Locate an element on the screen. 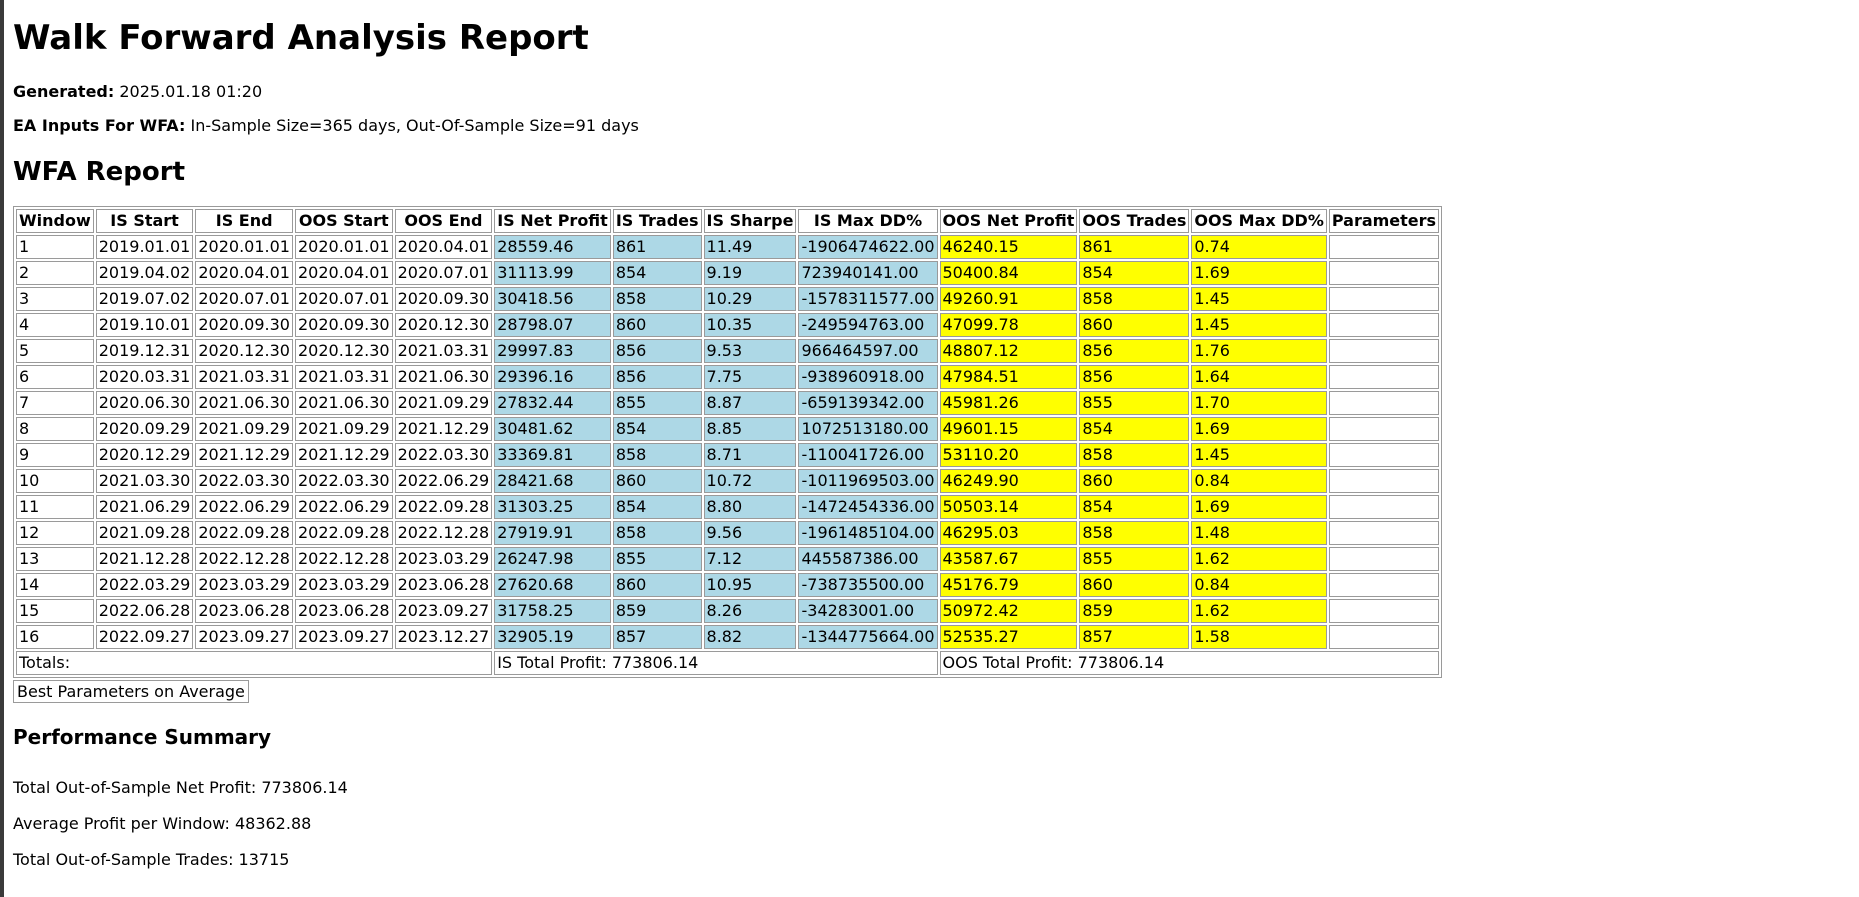 The image size is (1859, 897). col-parameters: Parameters is located at coordinates (1384, 221).